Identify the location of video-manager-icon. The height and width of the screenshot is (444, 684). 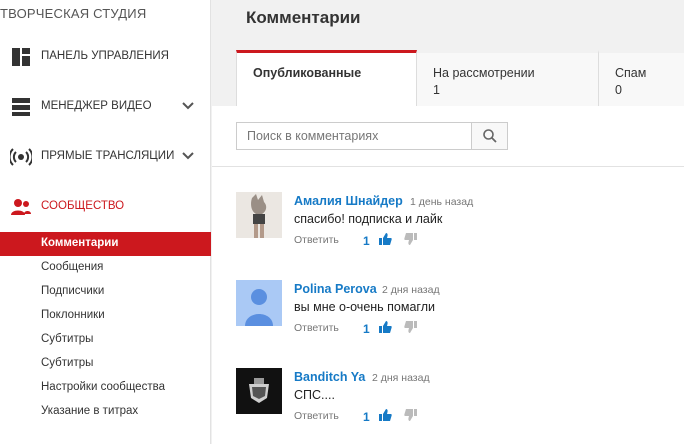
(21, 107).